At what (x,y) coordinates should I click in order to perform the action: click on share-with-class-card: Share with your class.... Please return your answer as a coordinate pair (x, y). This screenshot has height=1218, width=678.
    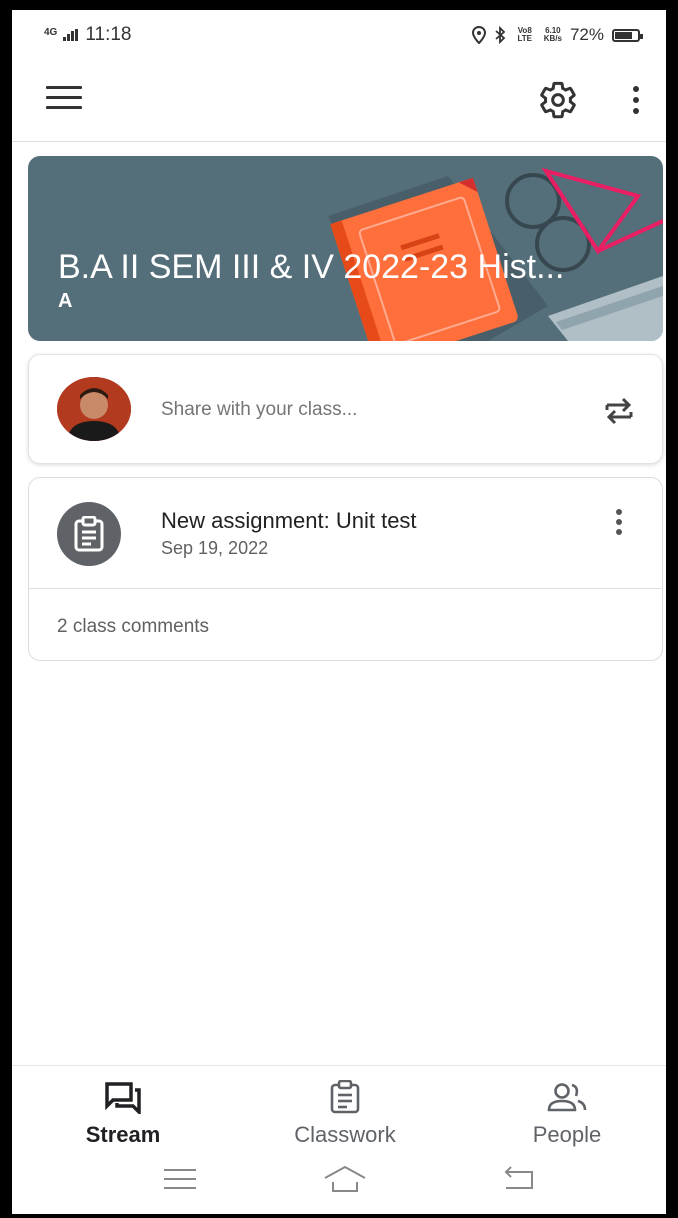
    Looking at the image, I should click on (345, 409).